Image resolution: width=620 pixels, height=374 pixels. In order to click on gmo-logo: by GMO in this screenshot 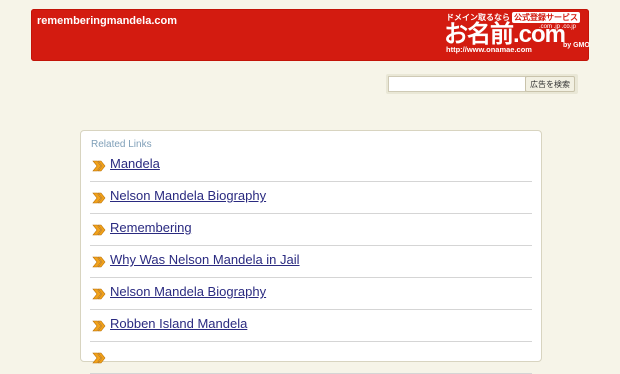, I will do `click(576, 45)`.